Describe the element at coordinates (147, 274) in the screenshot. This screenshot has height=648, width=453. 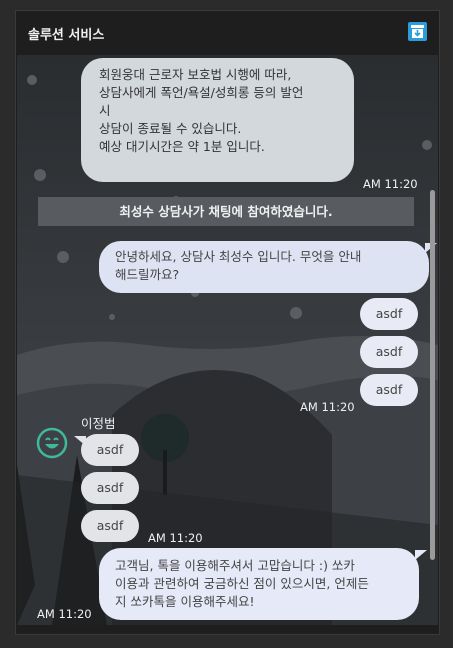
I see `message-line: 해드릴까요?` at that location.